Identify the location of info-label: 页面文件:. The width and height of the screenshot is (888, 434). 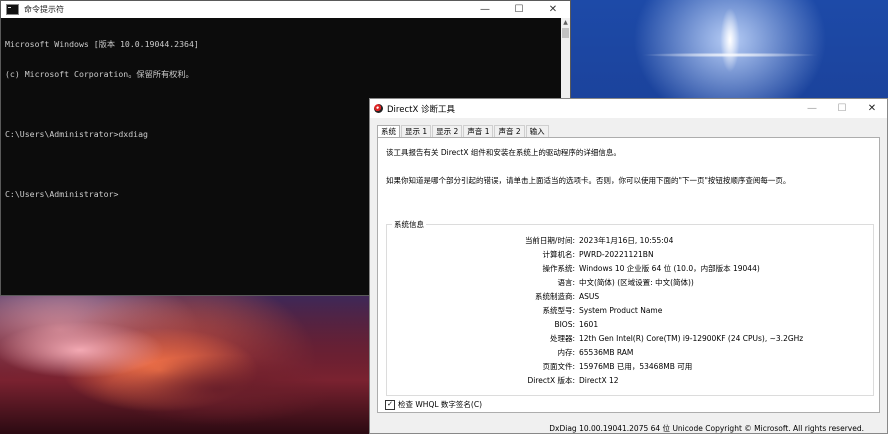
(558, 366).